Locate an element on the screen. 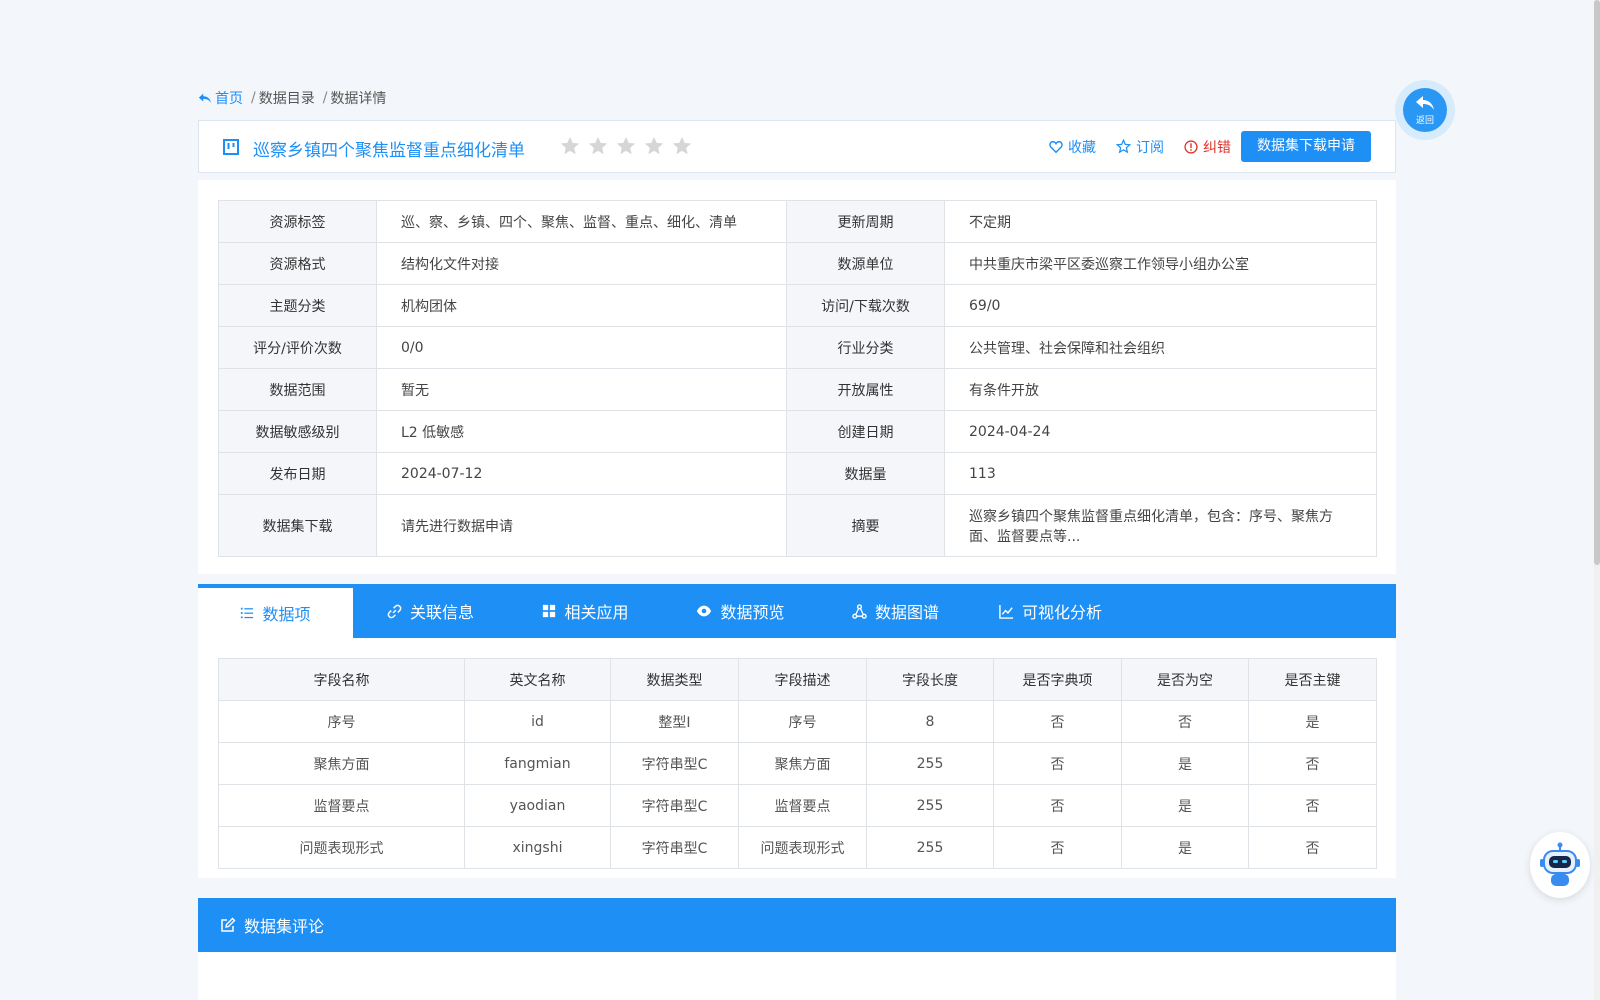 The width and height of the screenshot is (1600, 1000). column-header: 字段名称 is located at coordinates (341, 679).